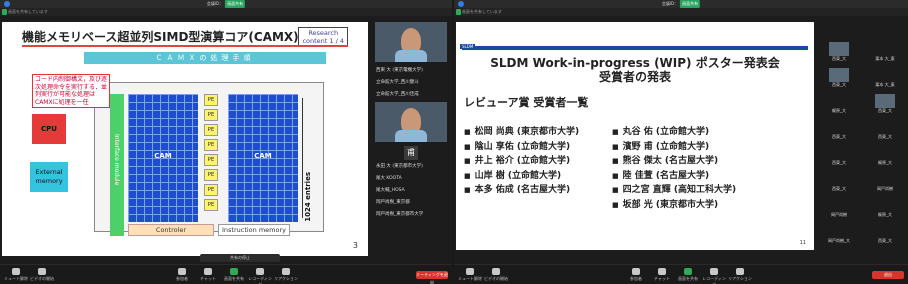 The image size is (908, 284). I want to click on page-number: 3, so click(355, 245).